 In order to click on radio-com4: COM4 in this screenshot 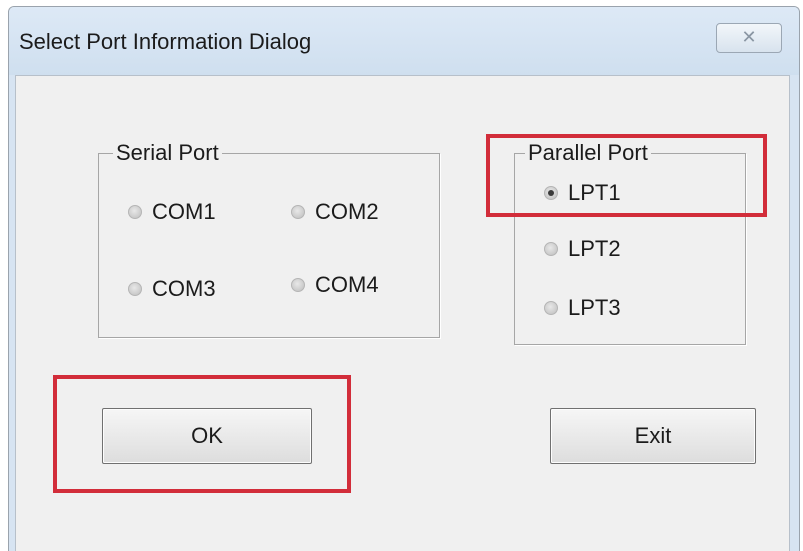, I will do `click(335, 285)`.